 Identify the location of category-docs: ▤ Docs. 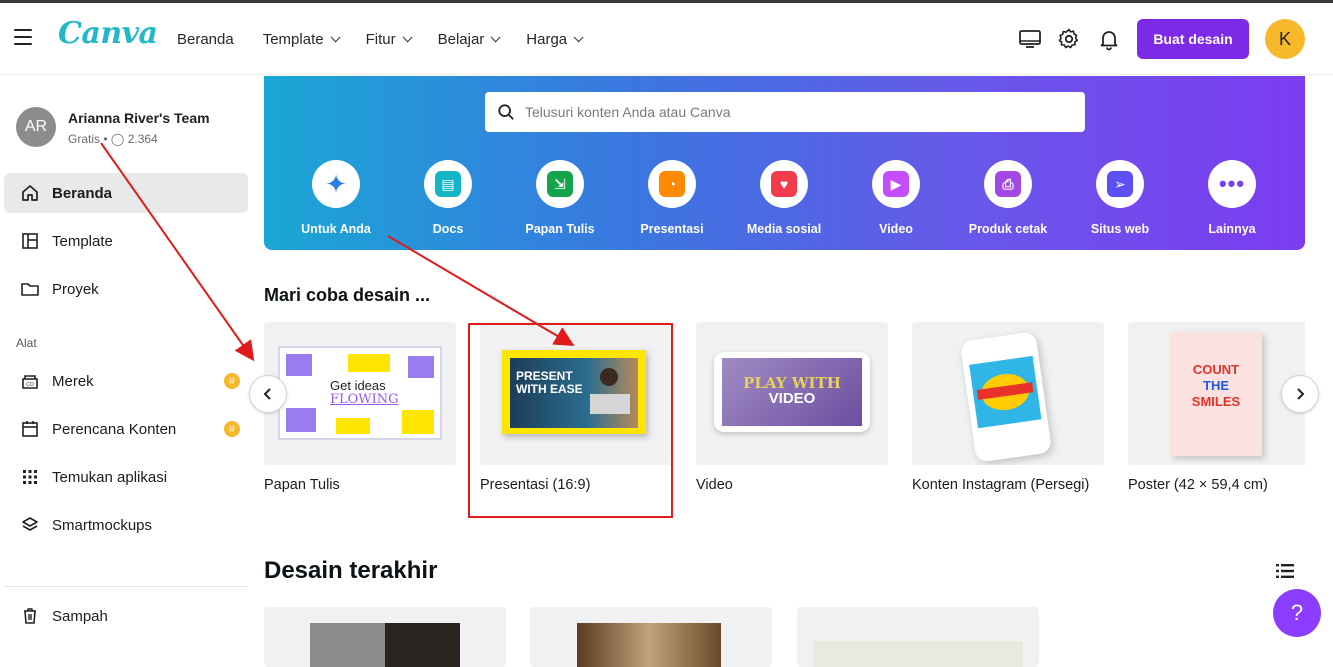
(448, 198).